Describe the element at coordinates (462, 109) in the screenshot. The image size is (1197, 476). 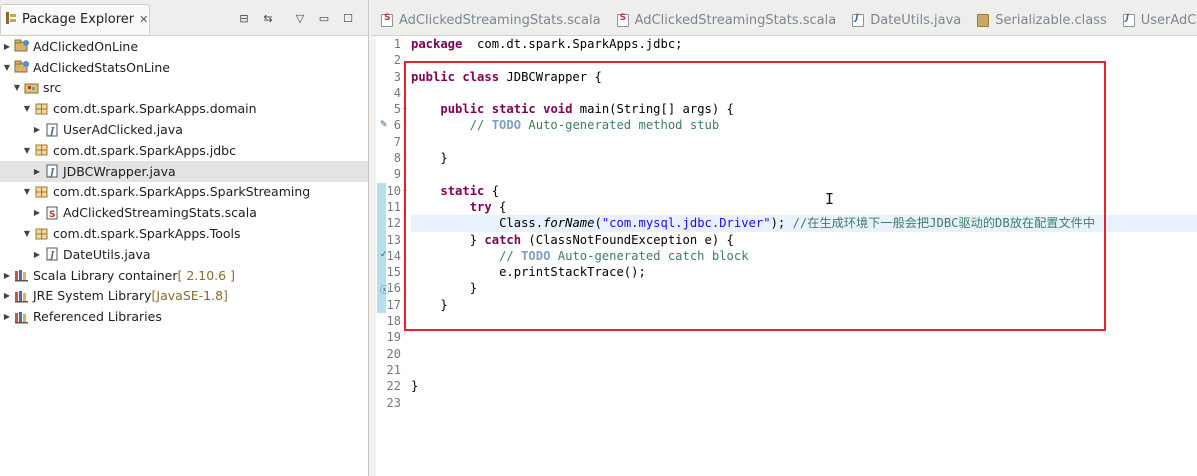
I see `code-token: public` at that location.